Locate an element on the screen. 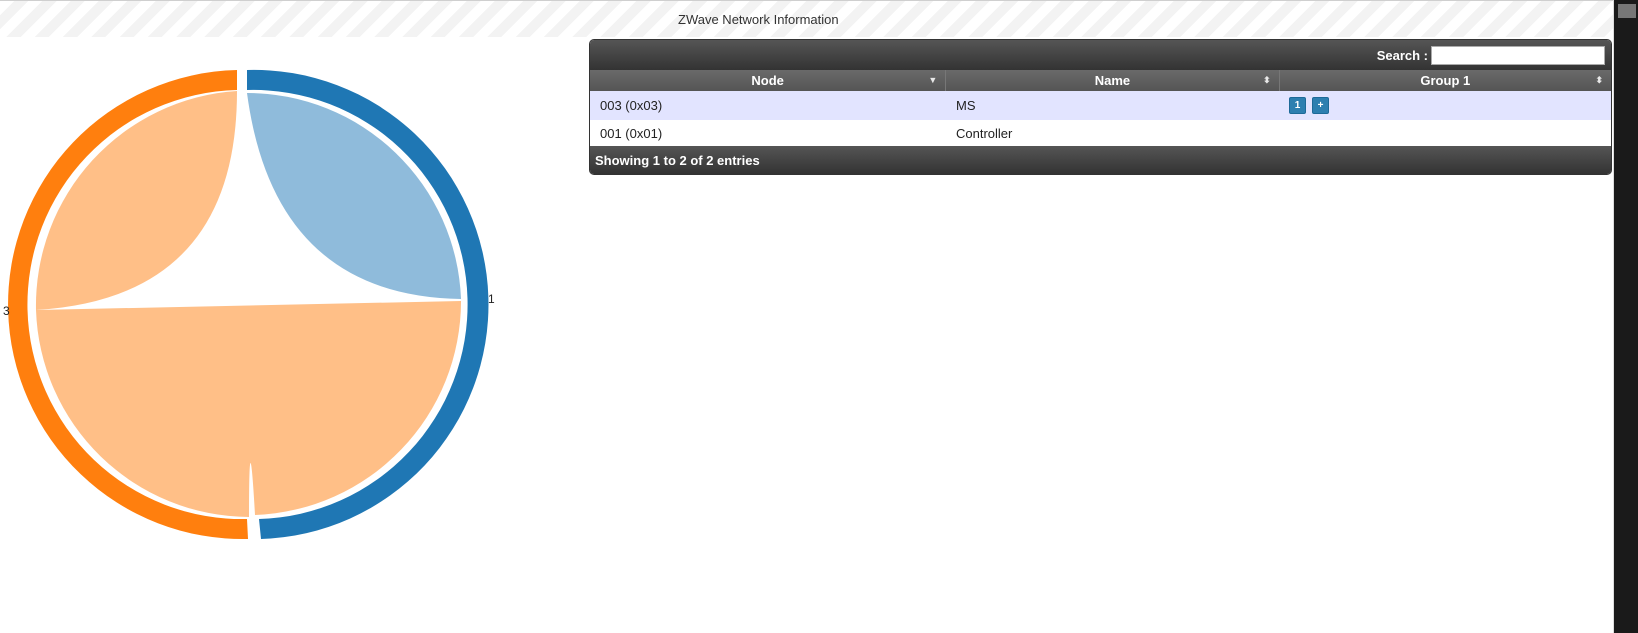 This screenshot has width=1638, height=633. table-row: 003 (0x03) MS 1 + is located at coordinates (1100, 105).